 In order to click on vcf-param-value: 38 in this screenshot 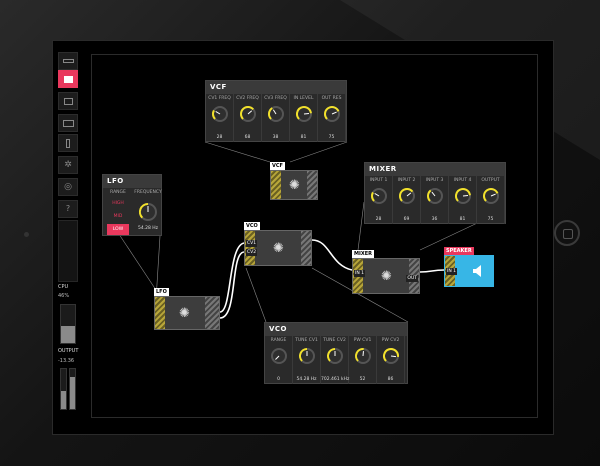, I will do `click(275, 137)`.